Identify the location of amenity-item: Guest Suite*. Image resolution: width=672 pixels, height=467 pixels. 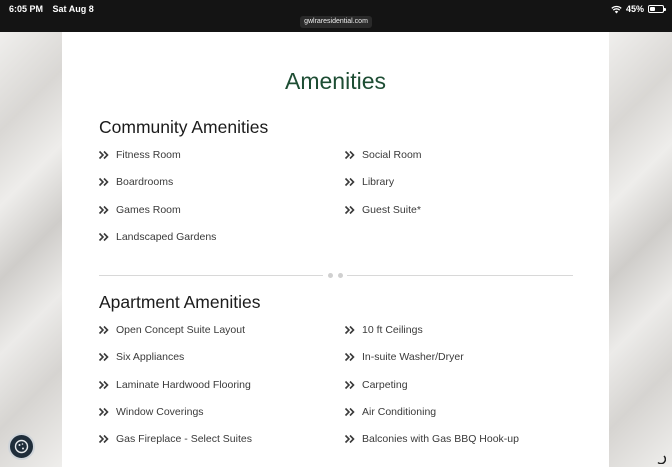
(382, 210).